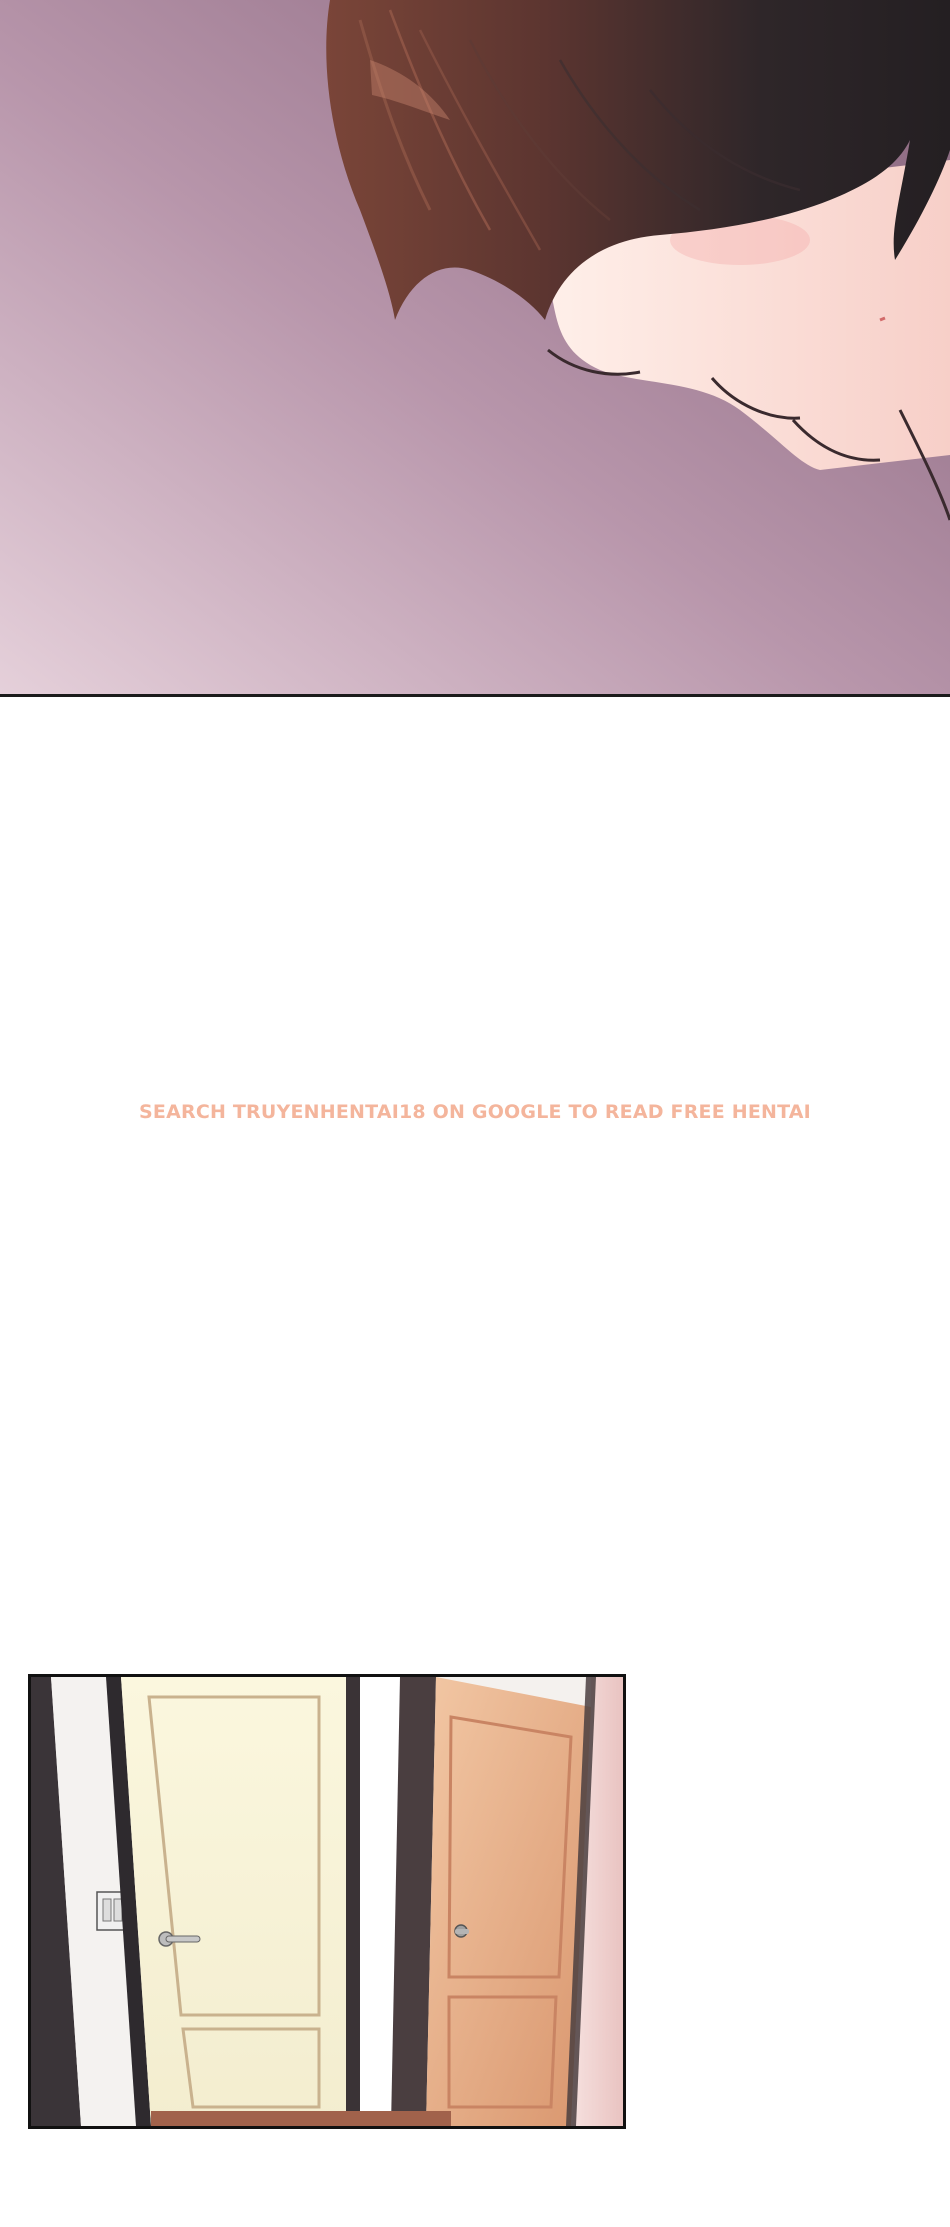 Image resolution: width=950 pixels, height=2227 pixels. I want to click on hallway-doors-illustration, so click(327, 1901).